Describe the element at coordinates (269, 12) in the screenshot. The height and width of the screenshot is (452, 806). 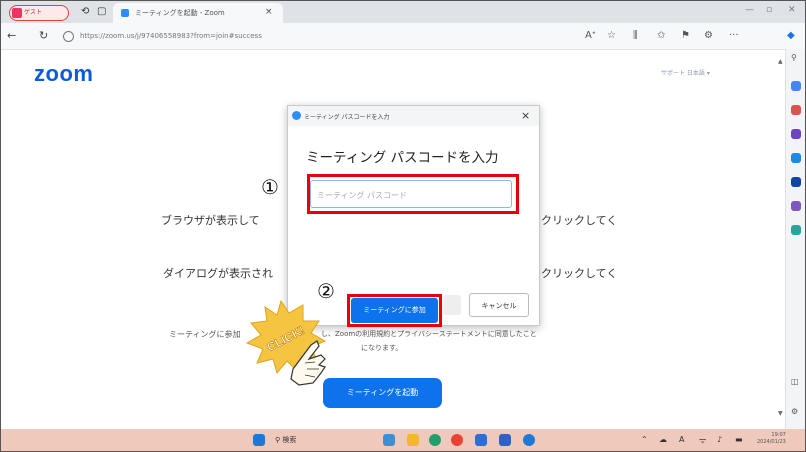
I see `tab-close-icon: ×` at that location.